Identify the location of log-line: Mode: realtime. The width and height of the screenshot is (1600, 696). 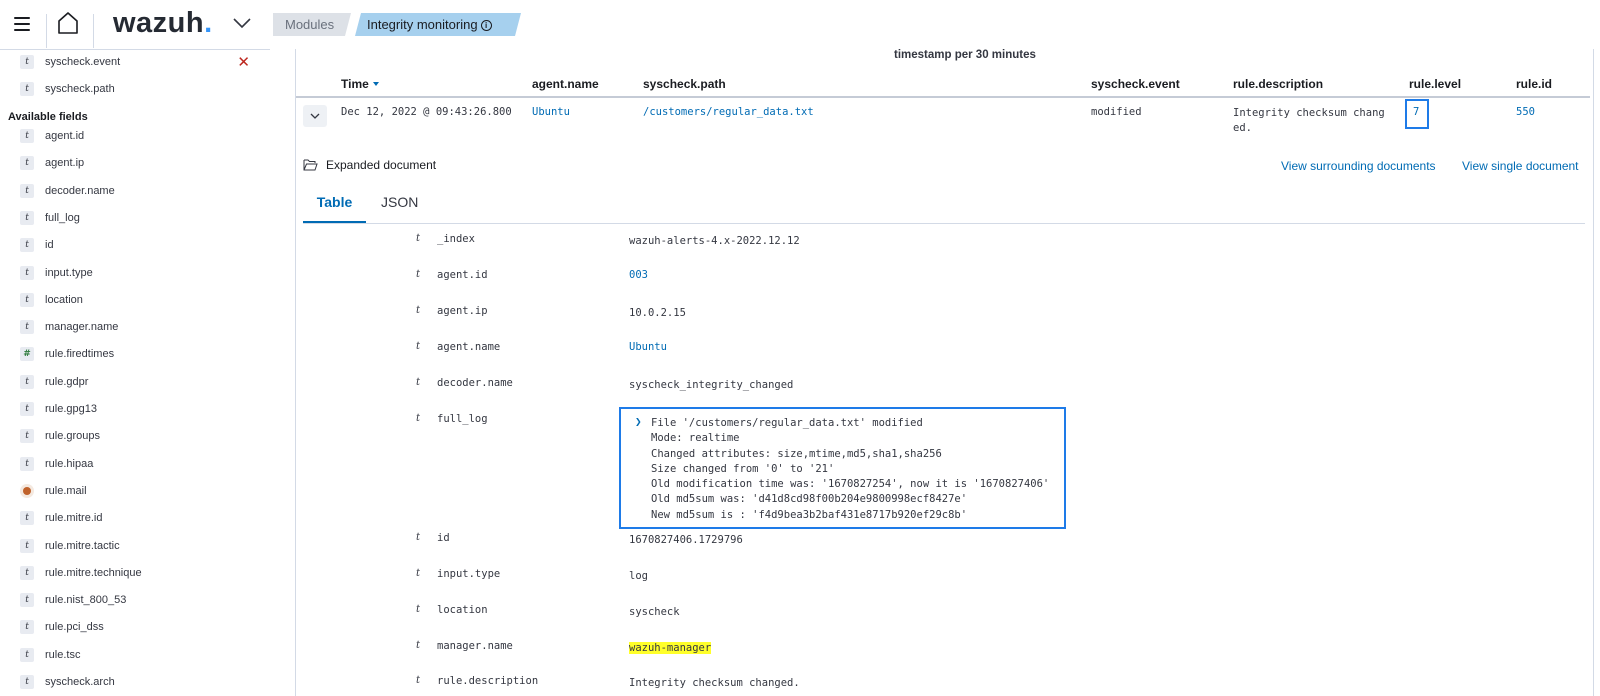
(695, 438).